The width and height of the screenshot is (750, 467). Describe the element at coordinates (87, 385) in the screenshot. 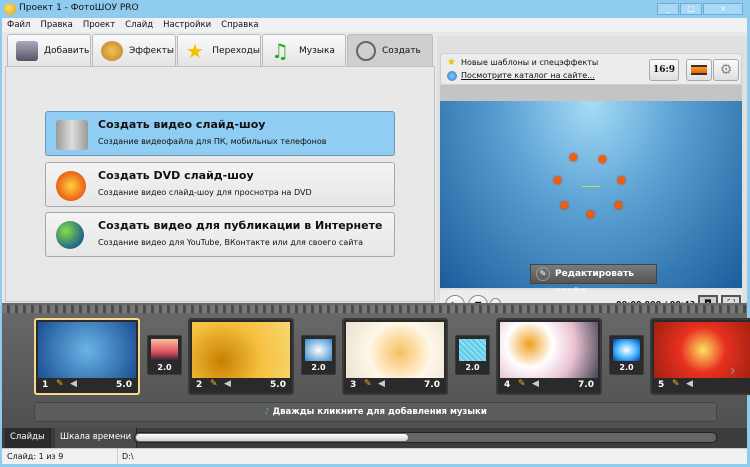

I see `slide-info-bar: 1 ✎ ◀ 5.0` at that location.